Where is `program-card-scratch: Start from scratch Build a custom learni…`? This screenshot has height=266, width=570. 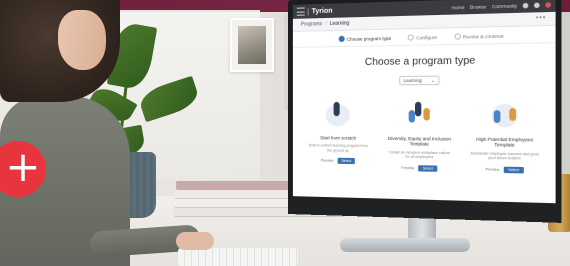
program-card-scratch: Start from scratch Build a custom learni… is located at coordinates (338, 134).